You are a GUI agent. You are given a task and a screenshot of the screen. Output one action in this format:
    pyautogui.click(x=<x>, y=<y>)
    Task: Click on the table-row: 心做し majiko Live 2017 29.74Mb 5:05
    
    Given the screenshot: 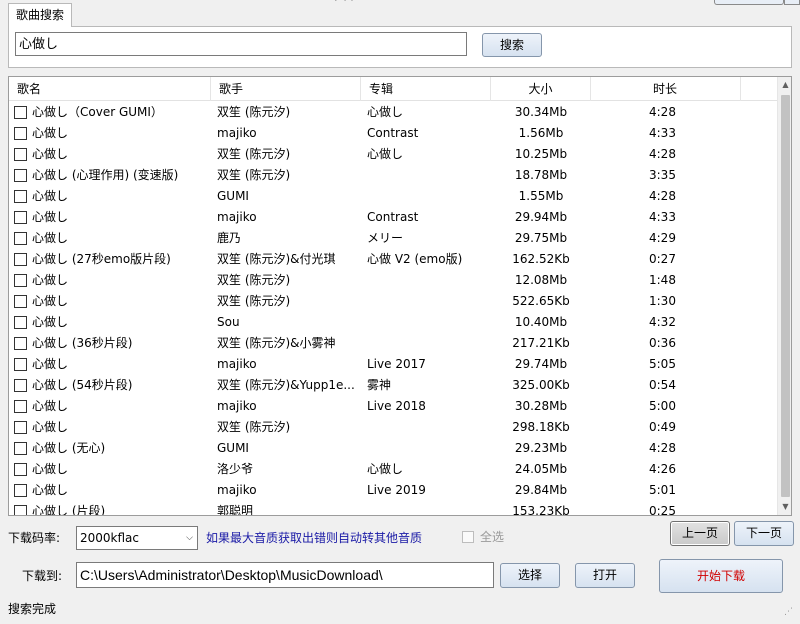 What is the action you would take?
    pyautogui.click(x=393, y=364)
    